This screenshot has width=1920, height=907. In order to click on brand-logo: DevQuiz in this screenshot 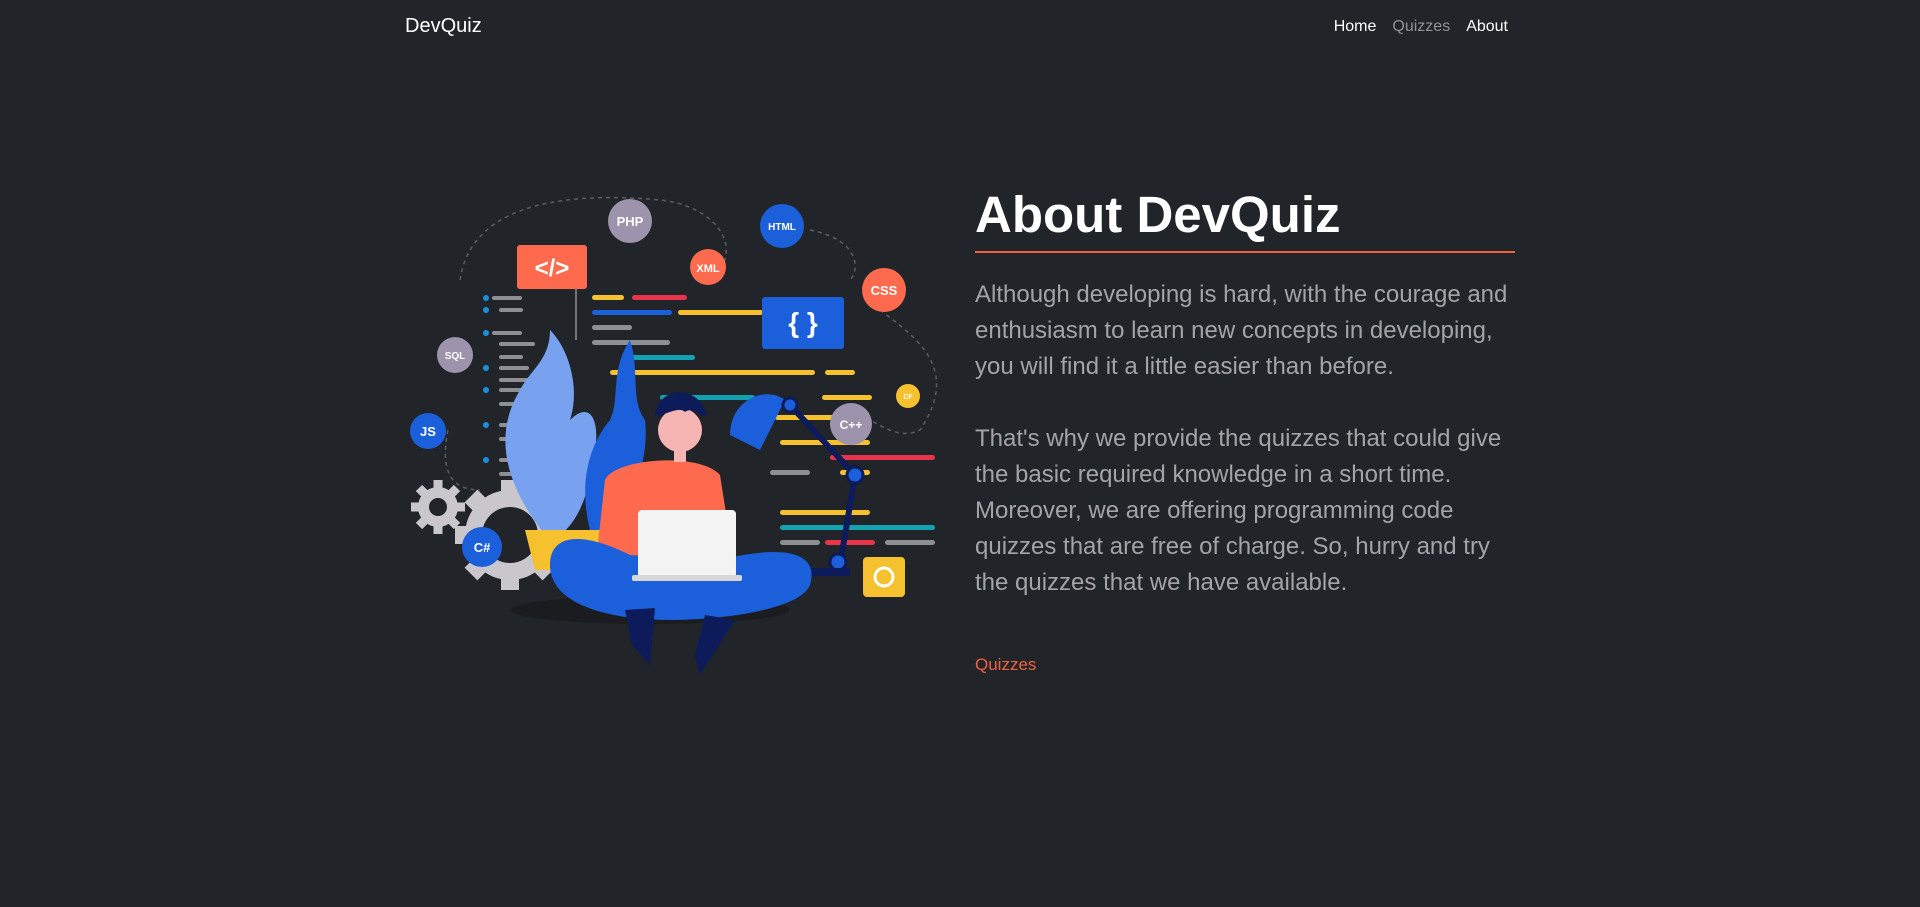, I will do `click(443, 26)`.